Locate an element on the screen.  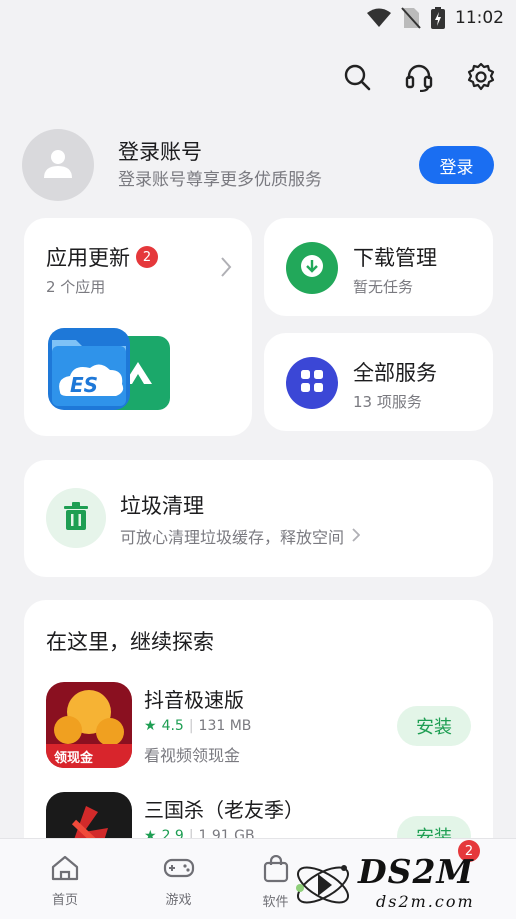
list-item: 领现金 抖音极速版 ★ 4.5 | 131 MB 看视频领现金 安装 is located at coordinates (258, 727).